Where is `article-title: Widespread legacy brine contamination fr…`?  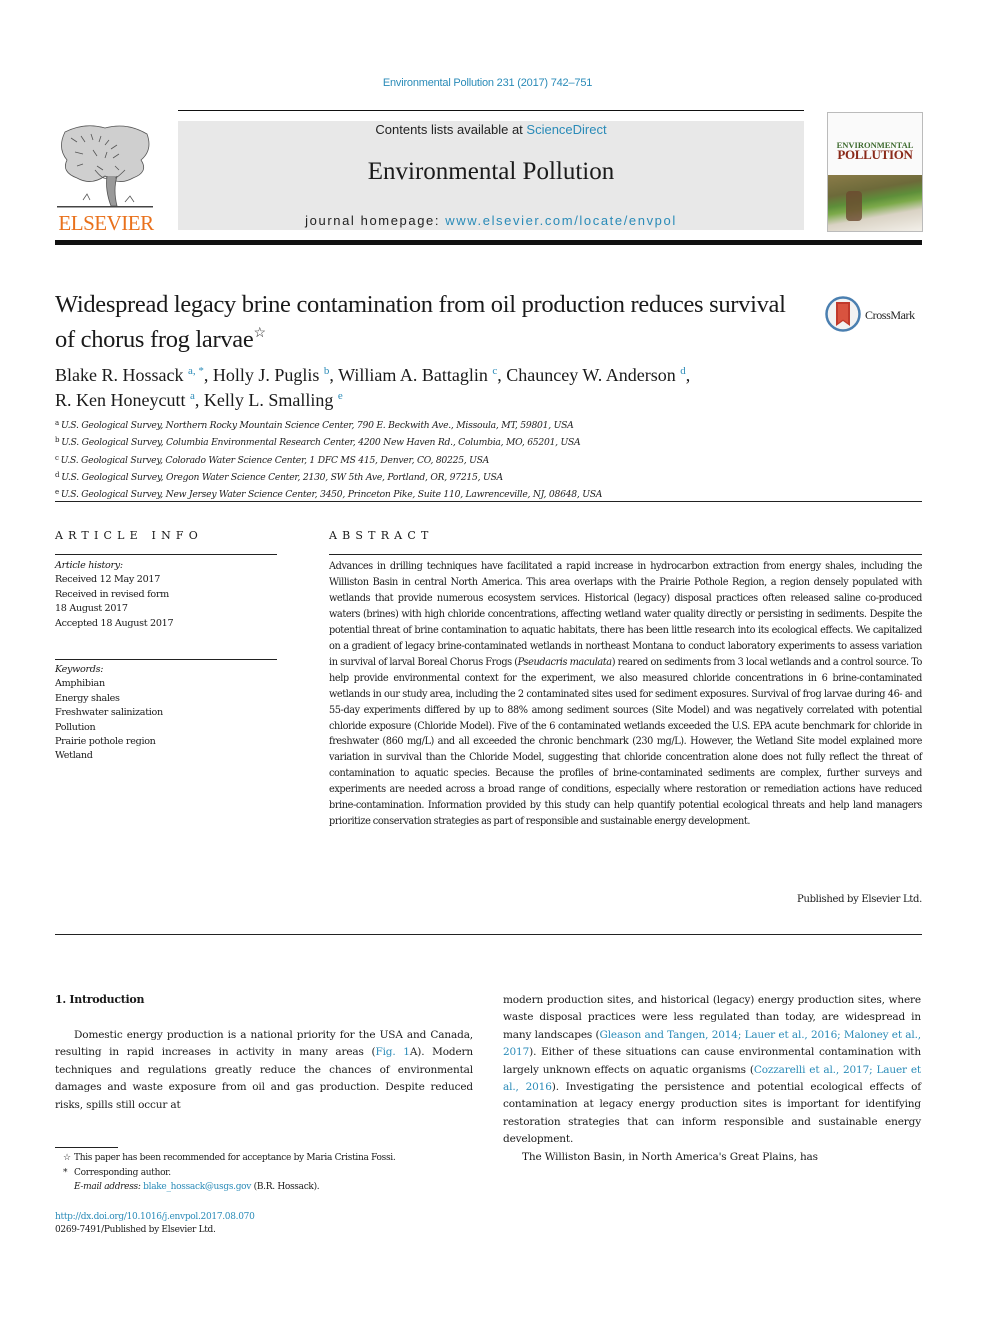 article-title: Widespread legacy brine contamination fr… is located at coordinates (432, 322).